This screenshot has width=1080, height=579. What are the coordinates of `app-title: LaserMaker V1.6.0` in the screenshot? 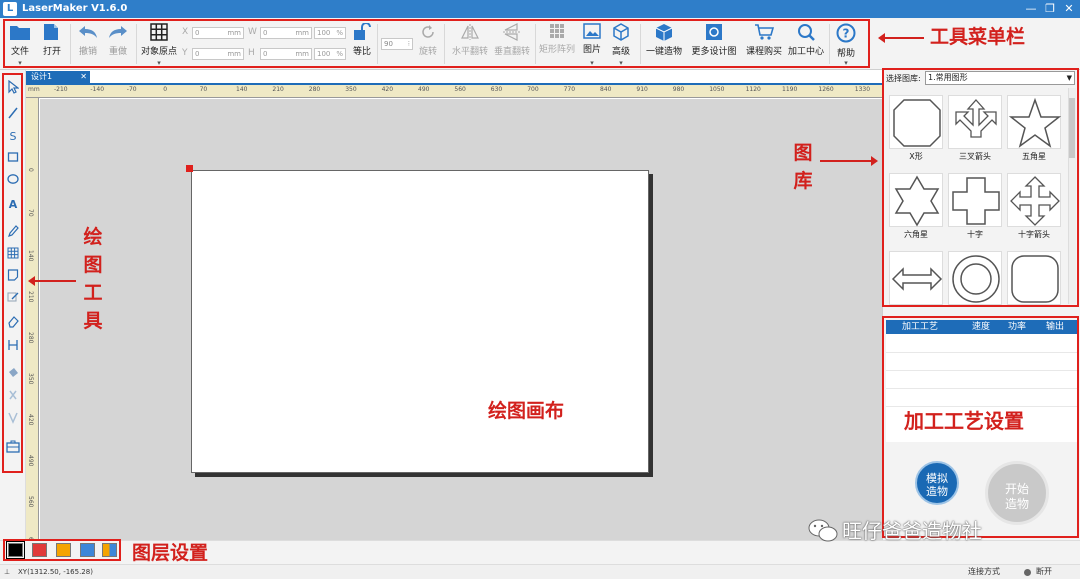 It's located at (75, 8).